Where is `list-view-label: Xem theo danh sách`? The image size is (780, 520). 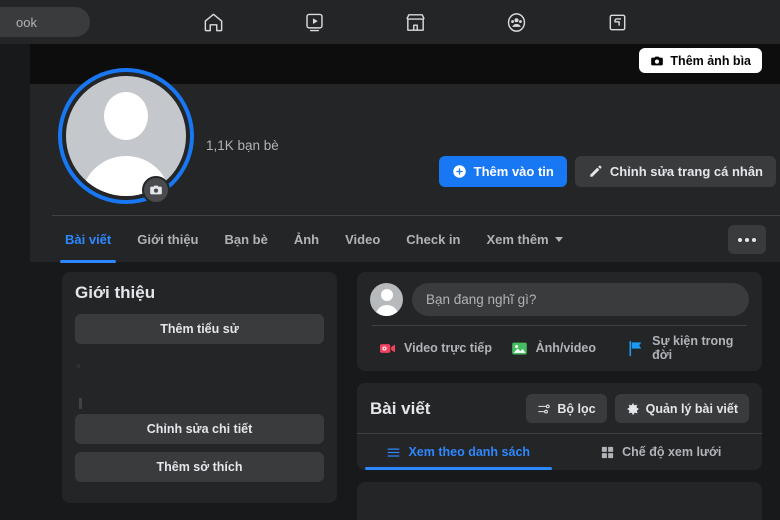 list-view-label: Xem theo danh sách is located at coordinates (469, 452).